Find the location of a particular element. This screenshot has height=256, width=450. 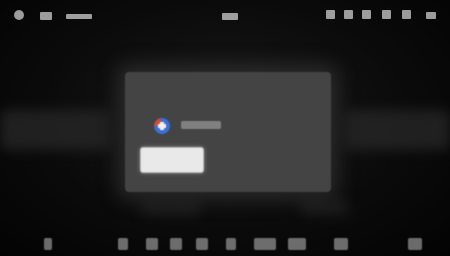

battery-icon is located at coordinates (431, 16).